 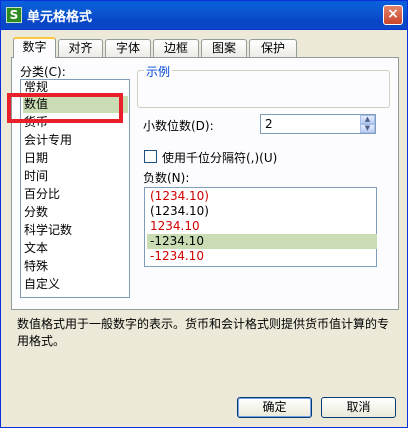 What do you see at coordinates (219, 157) in the screenshot?
I see `thousands-separator-label: 使用千位分隔符(,)(U)` at bounding box center [219, 157].